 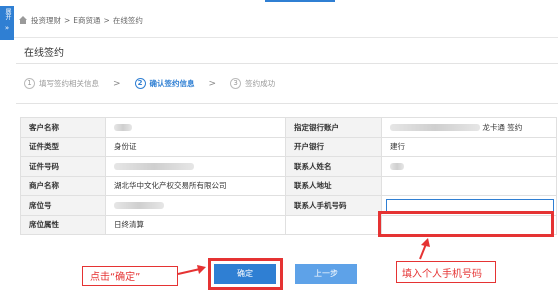 What do you see at coordinates (127, 20) in the screenshot?
I see `breadcrumb-item: 在线签约` at bounding box center [127, 20].